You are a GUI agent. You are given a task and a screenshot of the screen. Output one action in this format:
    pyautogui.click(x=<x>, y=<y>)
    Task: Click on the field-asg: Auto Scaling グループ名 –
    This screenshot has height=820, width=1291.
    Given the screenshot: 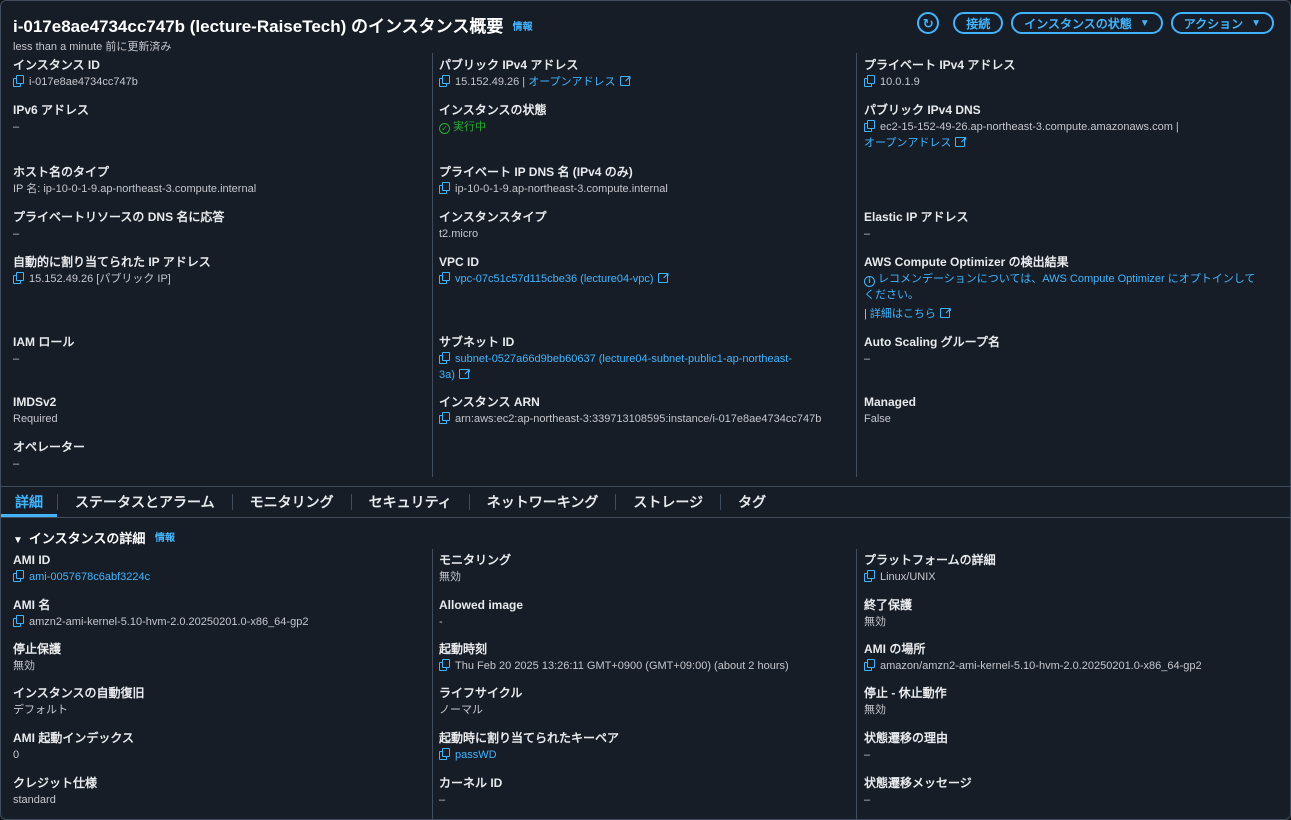 What is the action you would take?
    pyautogui.click(x=1069, y=351)
    